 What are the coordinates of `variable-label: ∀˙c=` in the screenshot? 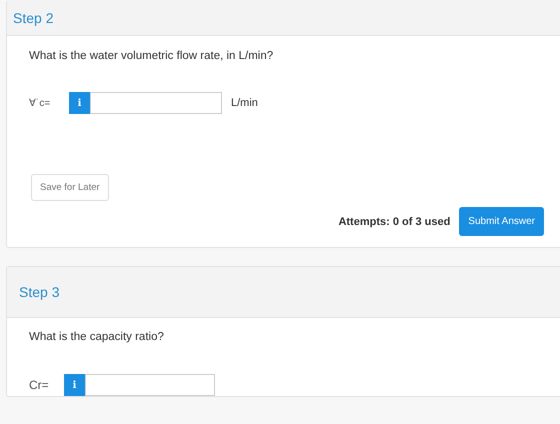 It's located at (40, 103).